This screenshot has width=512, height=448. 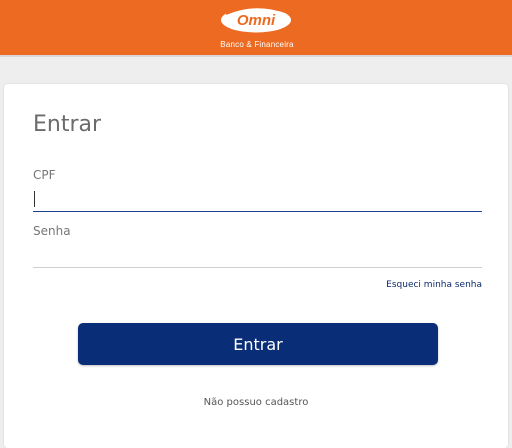 I want to click on cpf-label: CPF, so click(x=44, y=175).